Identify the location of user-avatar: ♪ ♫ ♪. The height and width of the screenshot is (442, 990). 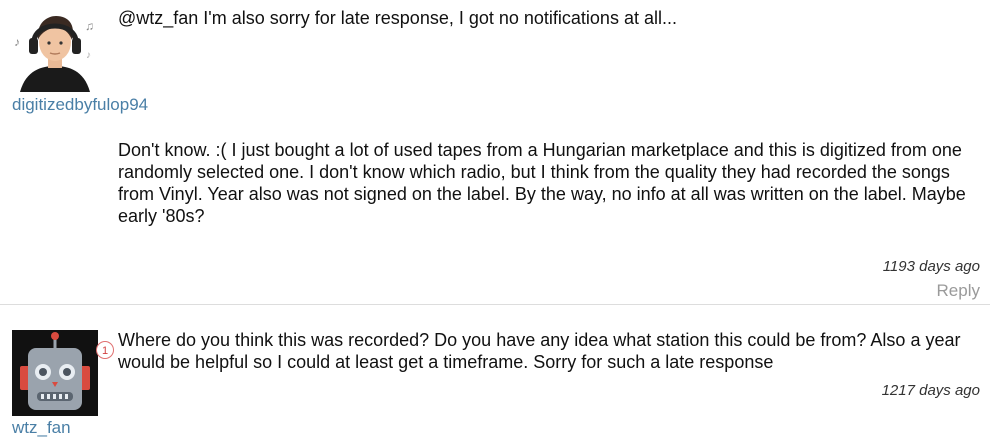
(55, 49).